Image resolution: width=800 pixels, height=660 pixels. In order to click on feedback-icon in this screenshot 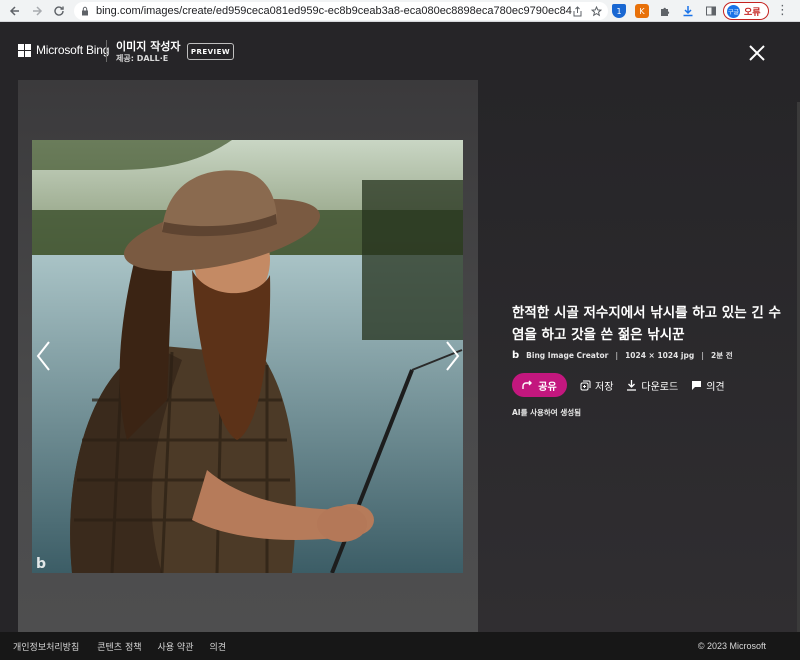, I will do `click(697, 385)`.